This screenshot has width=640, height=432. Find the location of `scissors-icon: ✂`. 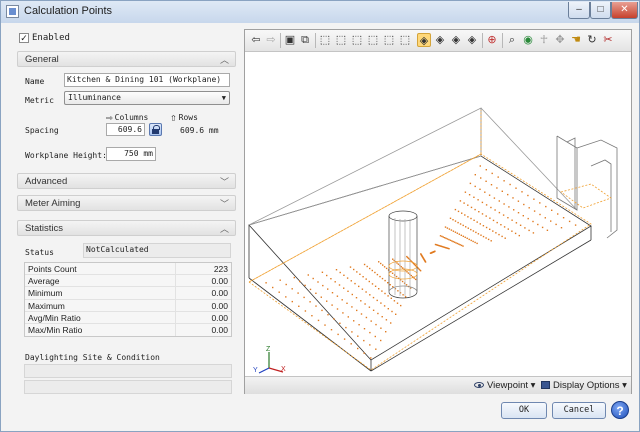

scissors-icon: ✂ is located at coordinates (608, 40).